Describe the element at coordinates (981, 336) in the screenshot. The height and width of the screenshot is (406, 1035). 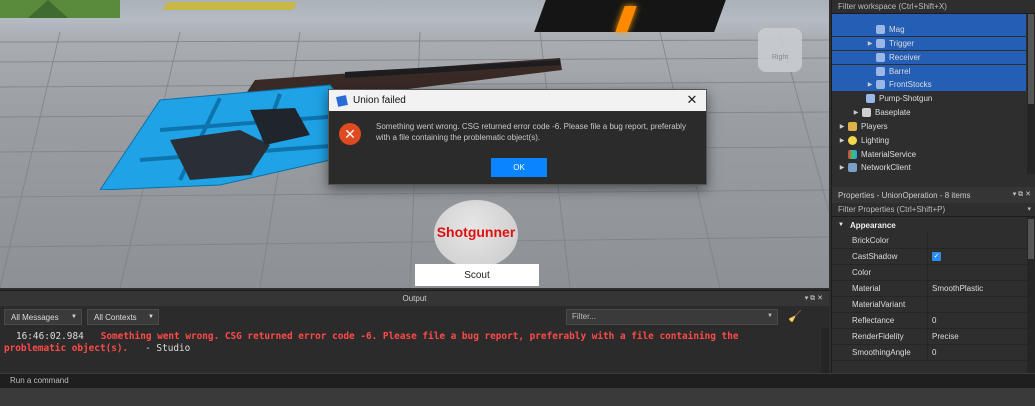
I see `prop-value: Precise` at that location.